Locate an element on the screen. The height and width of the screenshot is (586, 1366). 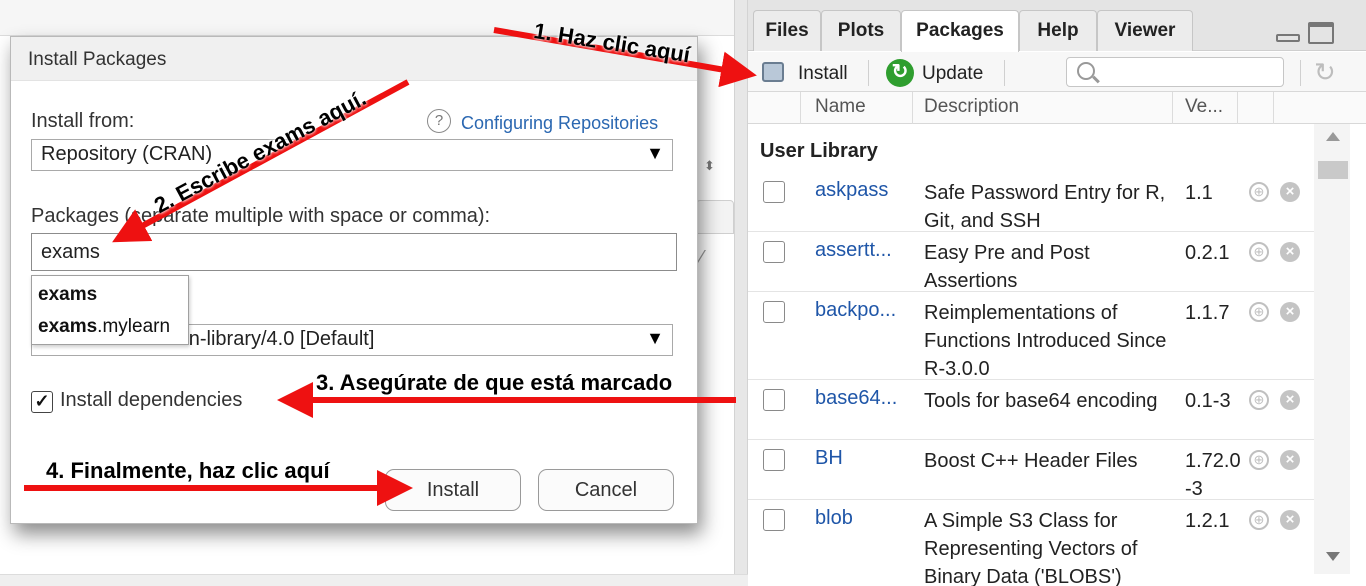
table-row: BH Boost C++ Header Files 1.72.0-3 ⊕ × is located at coordinates (1031, 470).